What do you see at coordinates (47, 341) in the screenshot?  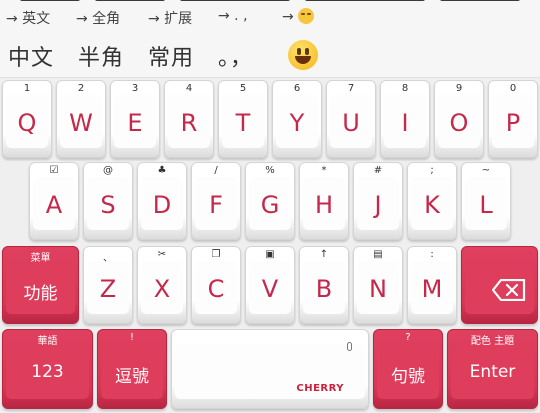 I see `key-symbol: 華語` at bounding box center [47, 341].